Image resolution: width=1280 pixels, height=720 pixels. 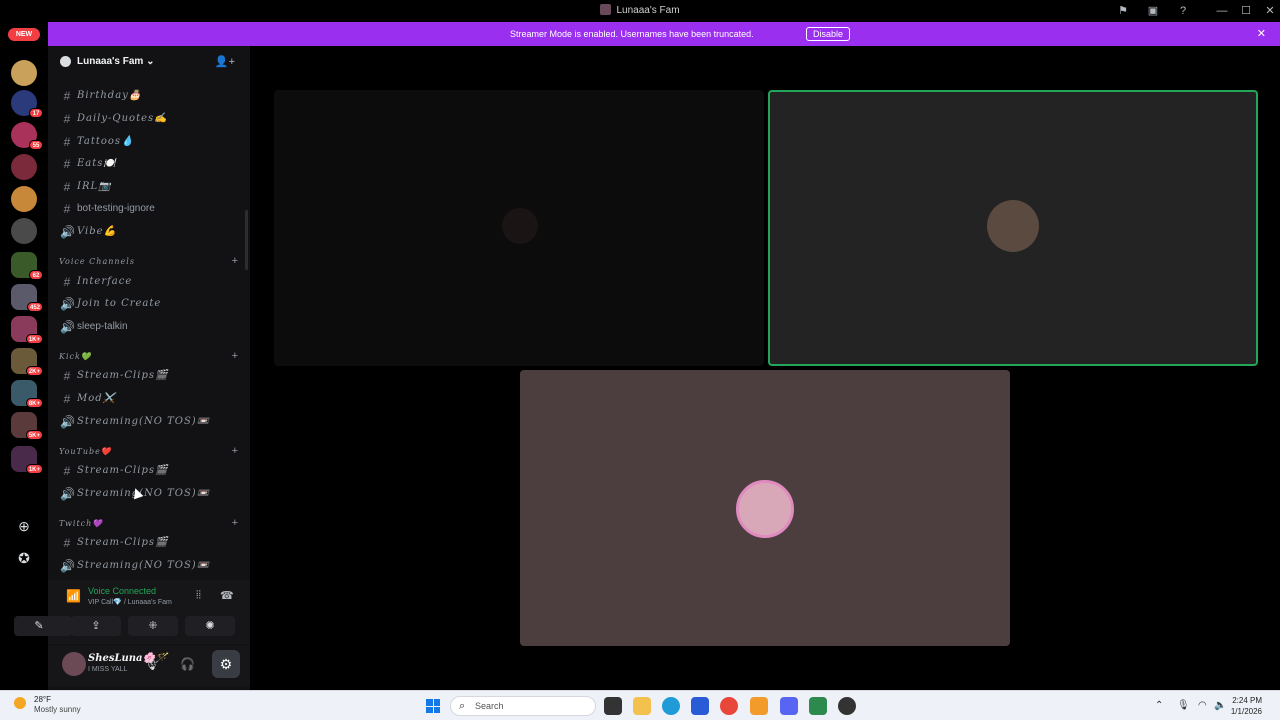 What do you see at coordinates (153, 626) in the screenshot?
I see `activities-button: ⁜` at bounding box center [153, 626].